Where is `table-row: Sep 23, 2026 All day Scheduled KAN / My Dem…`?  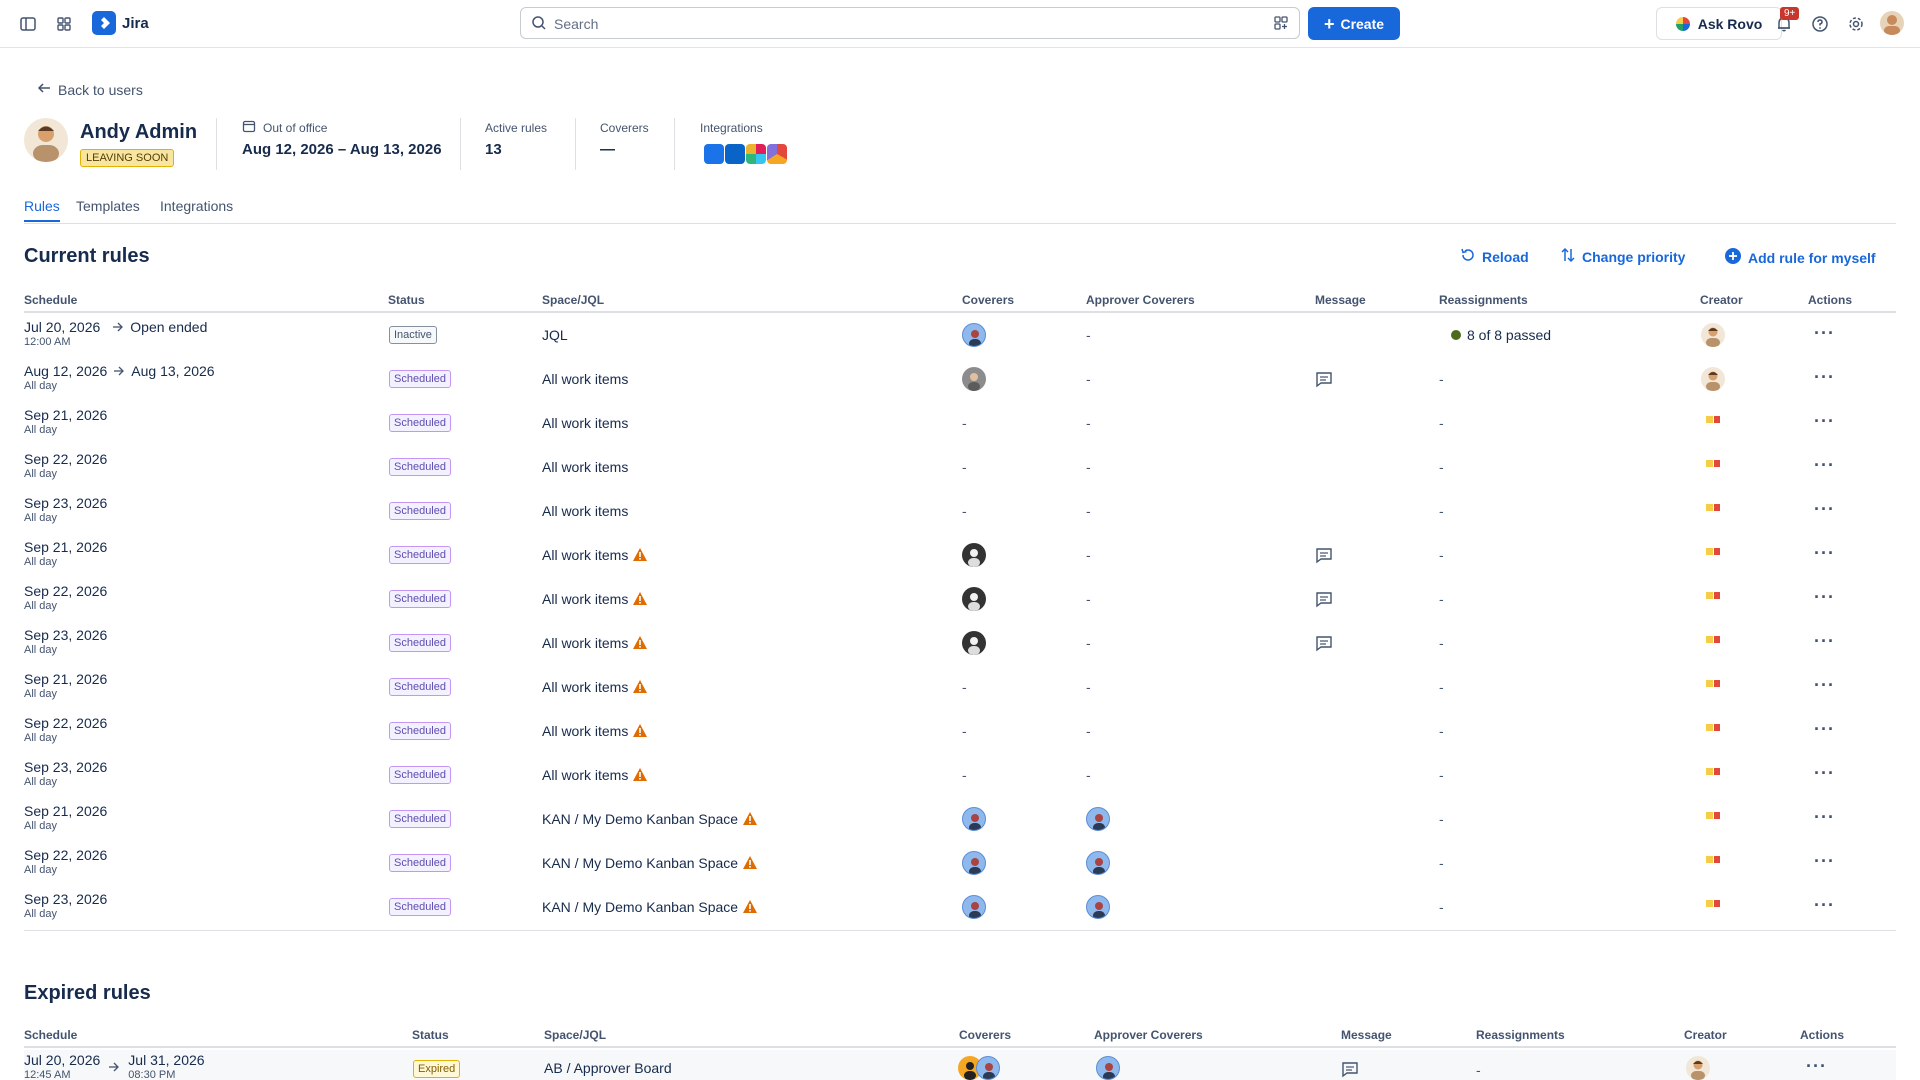
table-row: Sep 23, 2026 All day Scheduled KAN / My Dem… is located at coordinates (960, 908).